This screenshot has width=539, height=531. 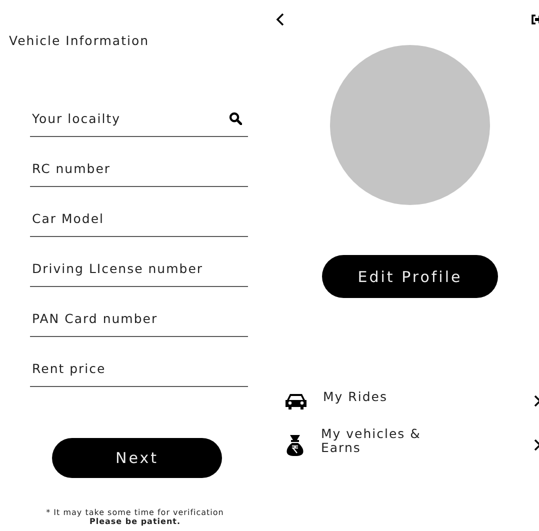 I want to click on menu-item: My vehicles & Earns, so click(x=427, y=441).